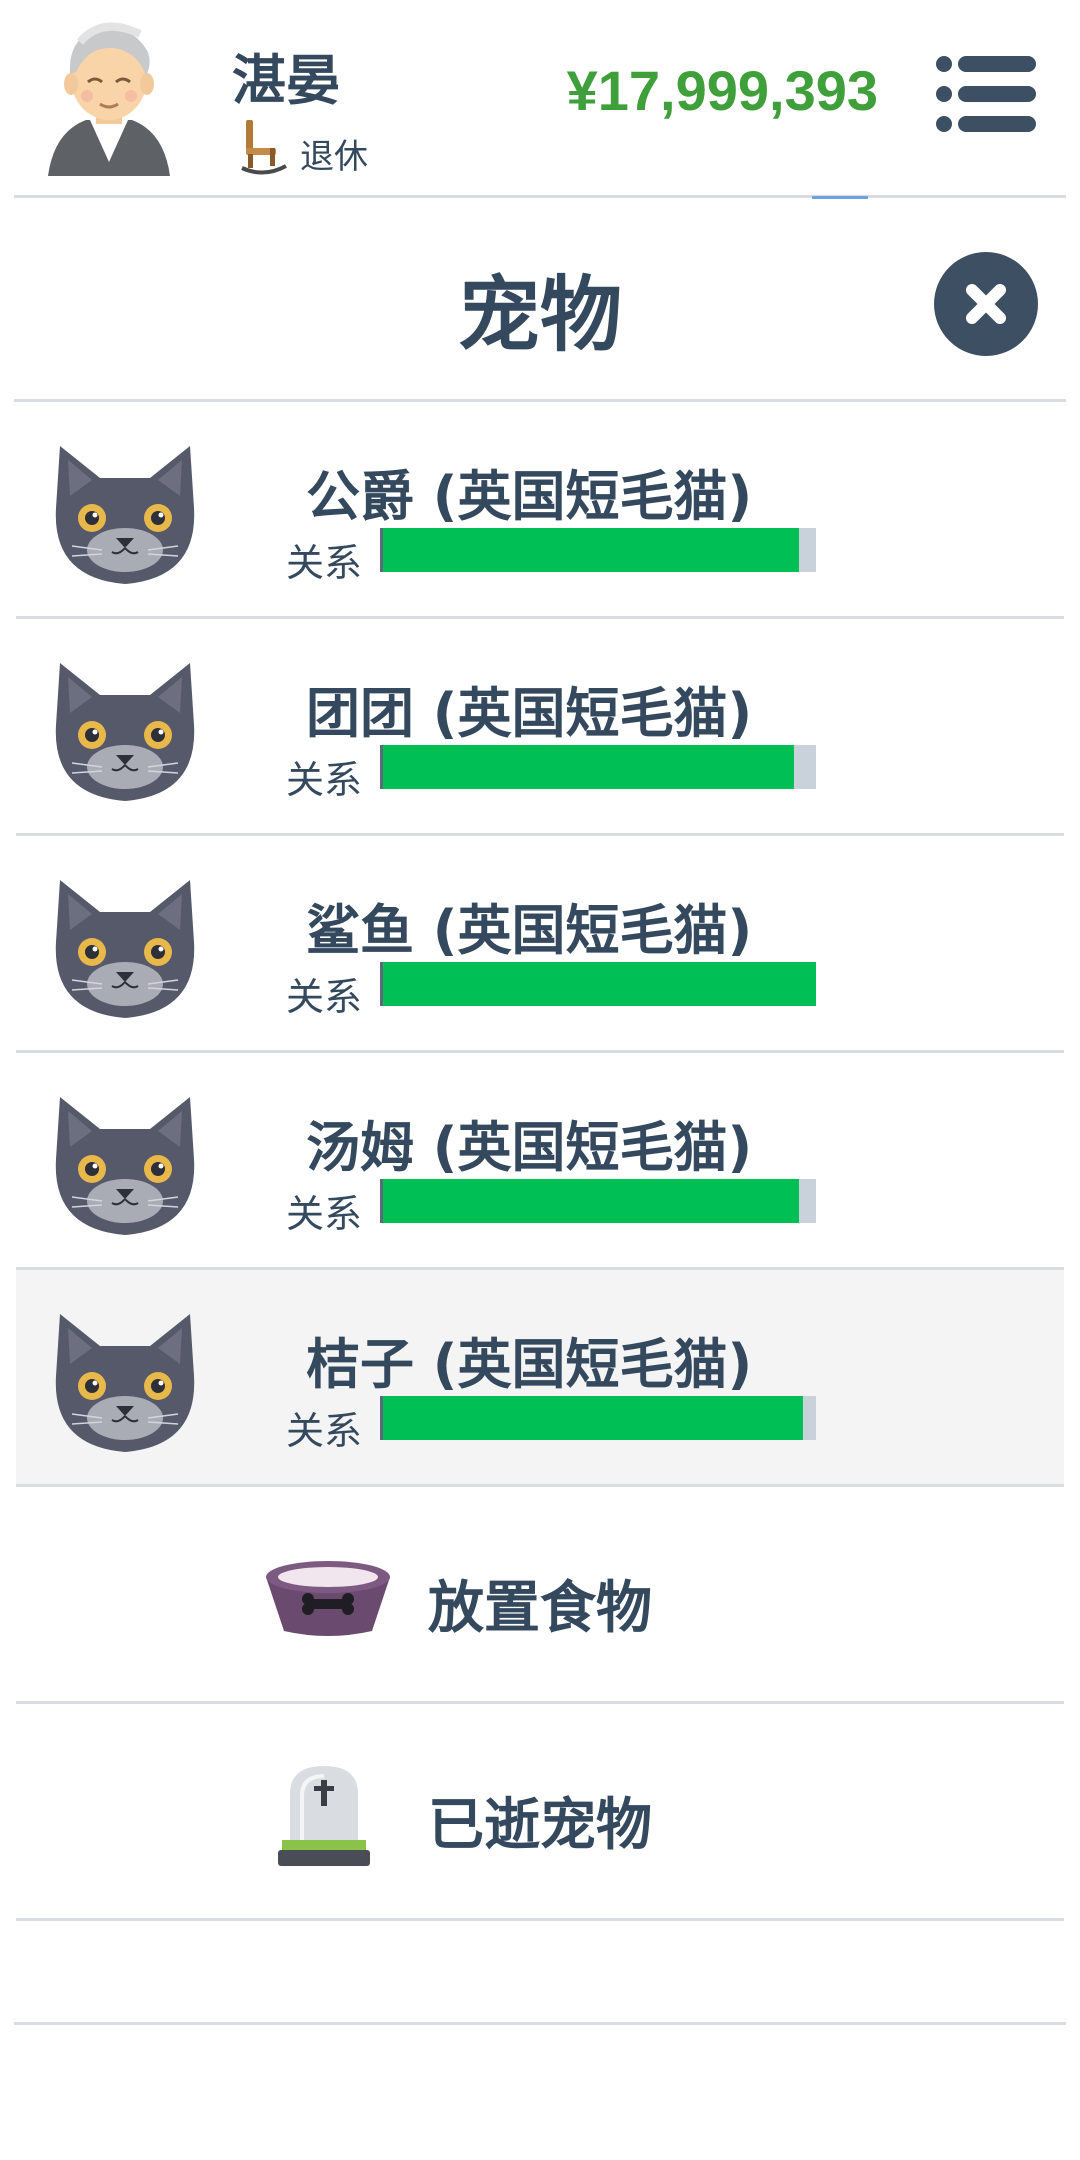 This screenshot has height=2160, width=1080. I want to click on character-name: 湛晏, so click(286, 80).